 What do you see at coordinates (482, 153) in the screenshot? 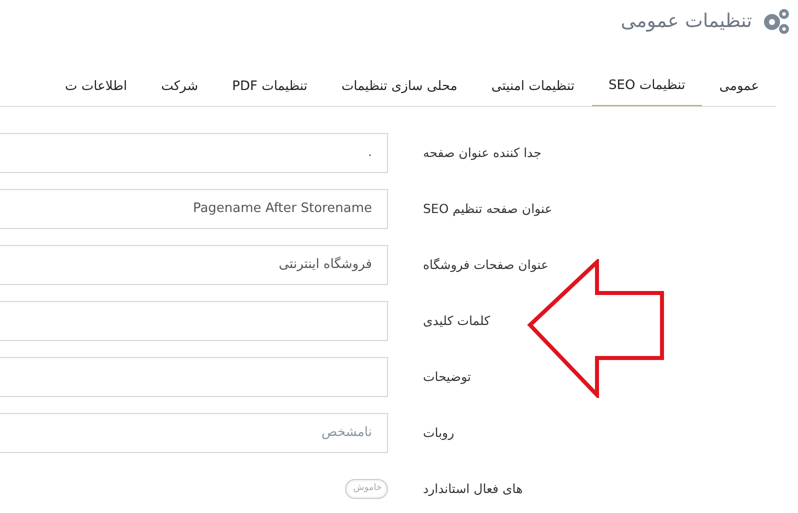
I see `field-label: جدا کننده عنوان صفحه` at bounding box center [482, 153].